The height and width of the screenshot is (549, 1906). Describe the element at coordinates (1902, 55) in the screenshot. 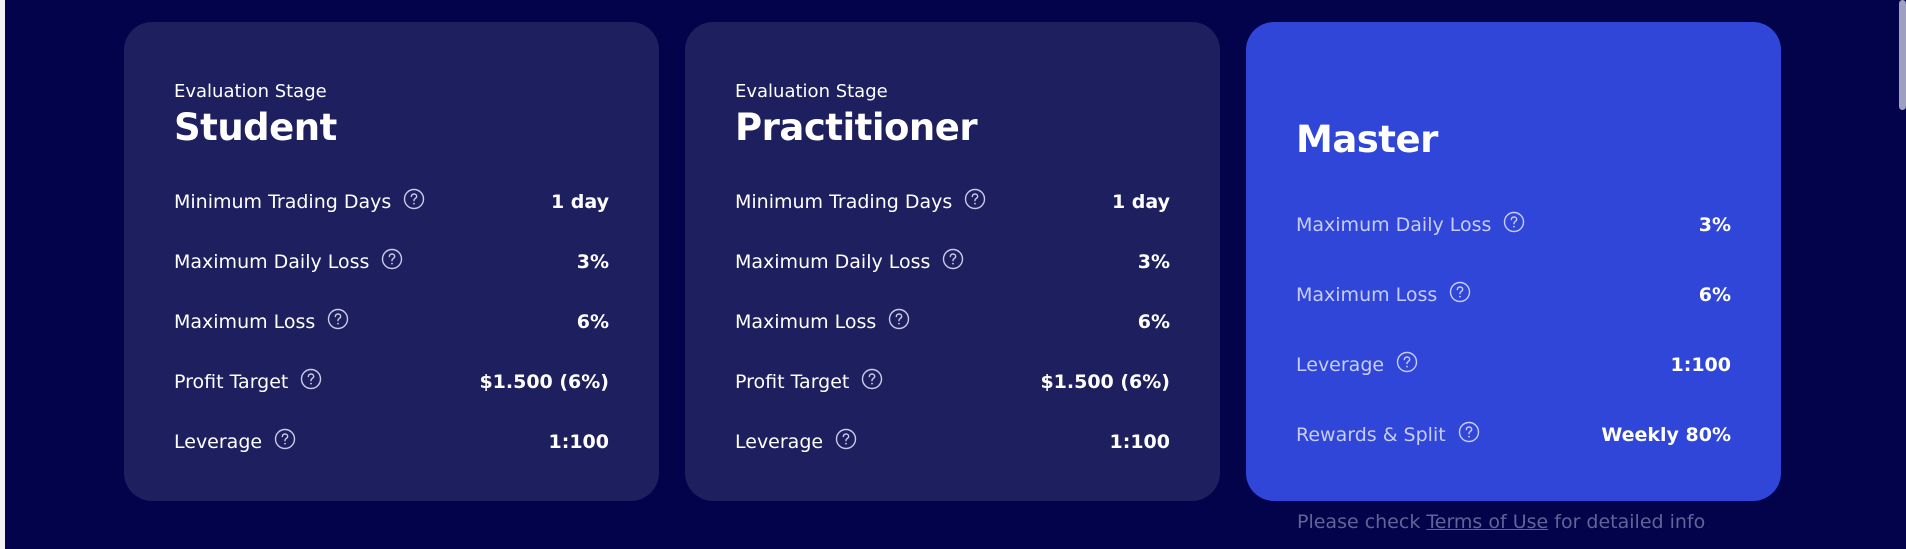

I see `scrollbar-thumb` at that location.